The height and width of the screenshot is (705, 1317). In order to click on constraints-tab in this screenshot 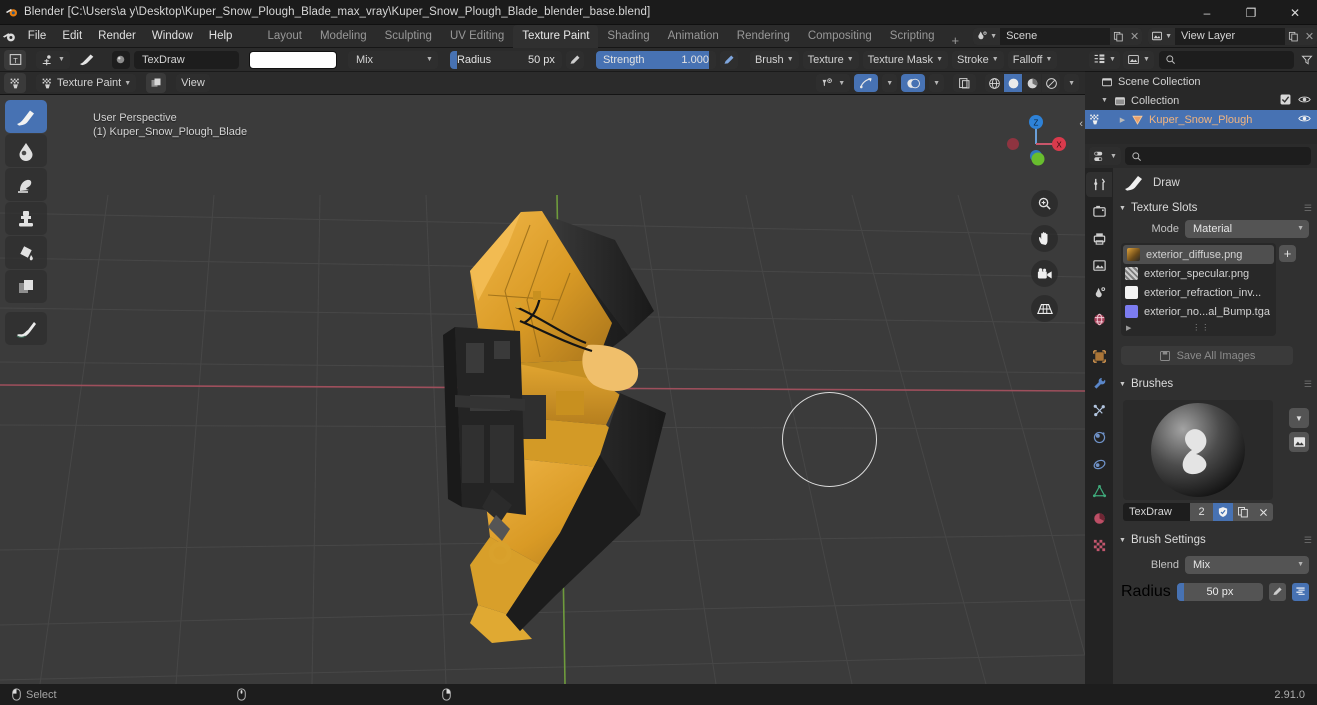, I will do `click(1099, 464)`.